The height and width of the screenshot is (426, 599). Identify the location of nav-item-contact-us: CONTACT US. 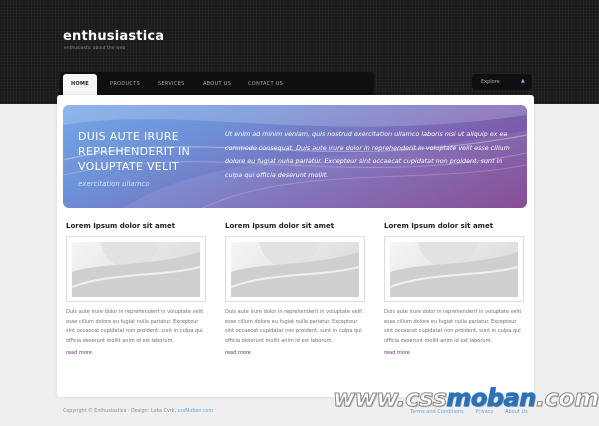
(265, 84).